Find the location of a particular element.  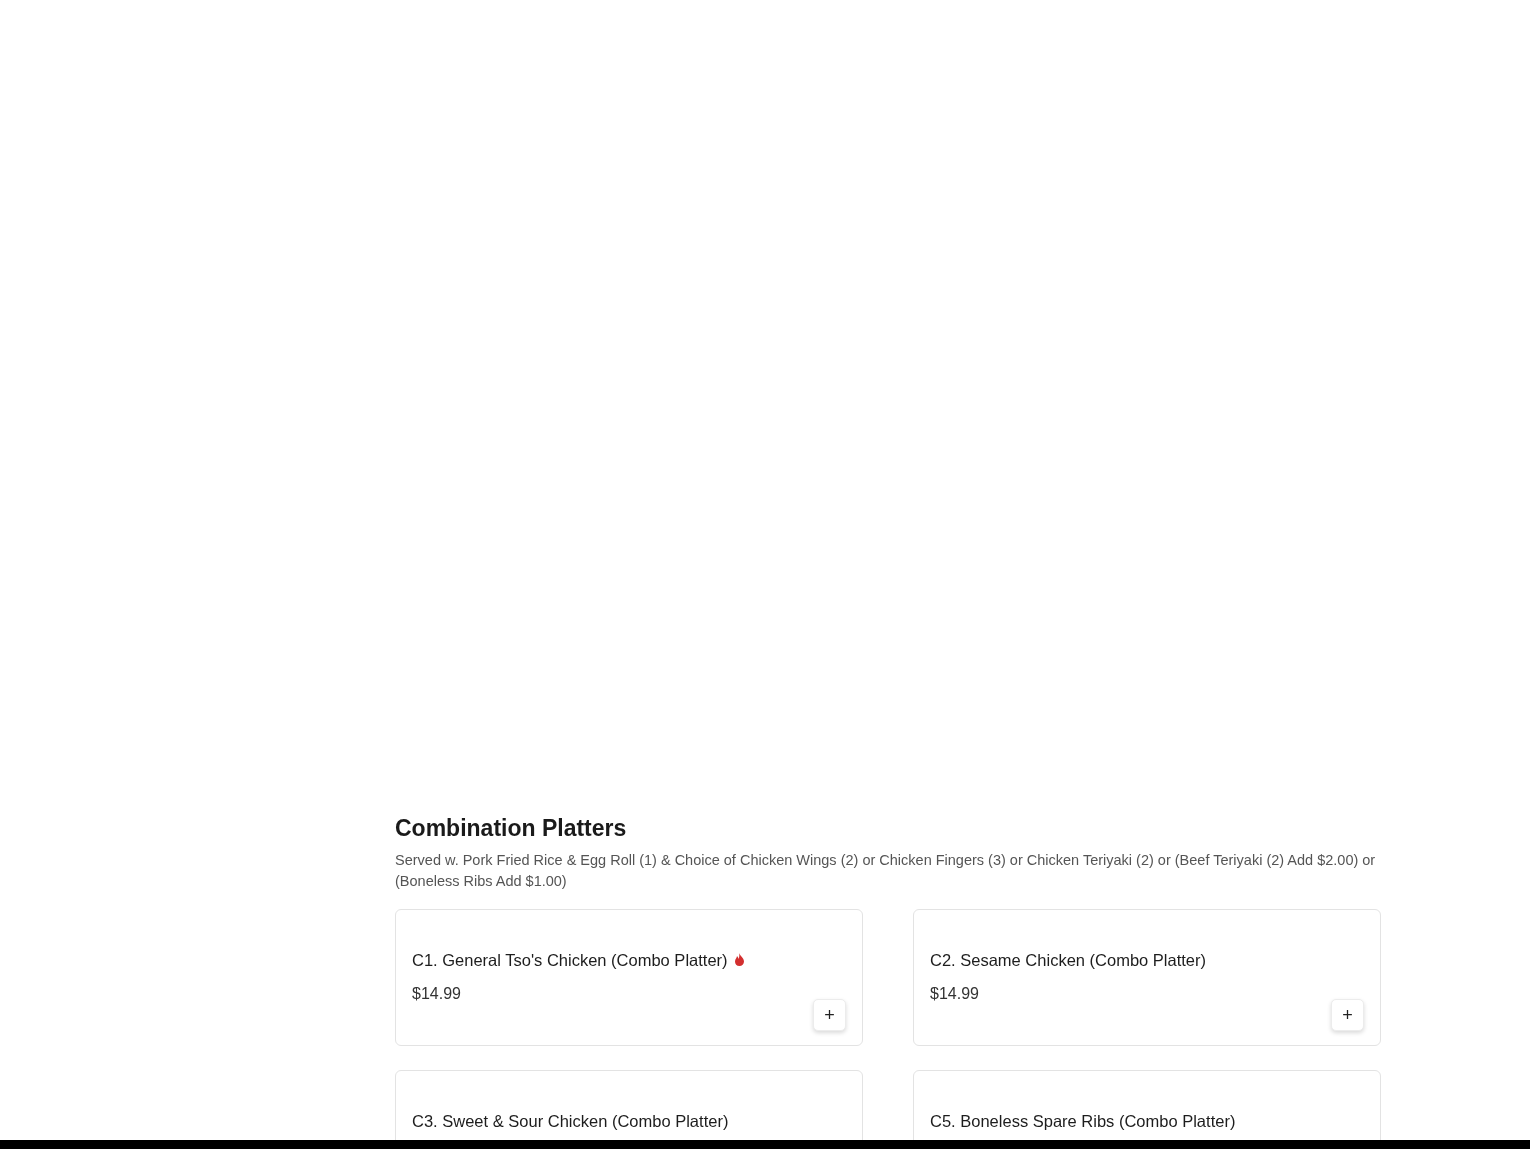

section-title: Combination Platters is located at coordinates (511, 829).